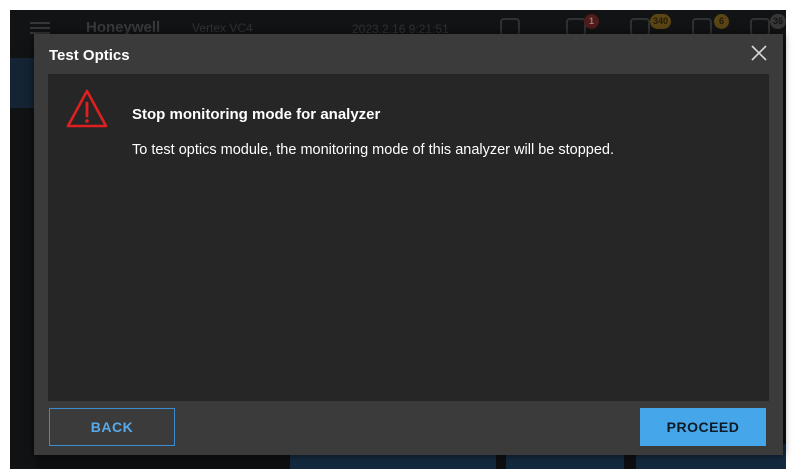 This screenshot has height=469, width=796. I want to click on proceed-button: PROCEED, so click(703, 427).